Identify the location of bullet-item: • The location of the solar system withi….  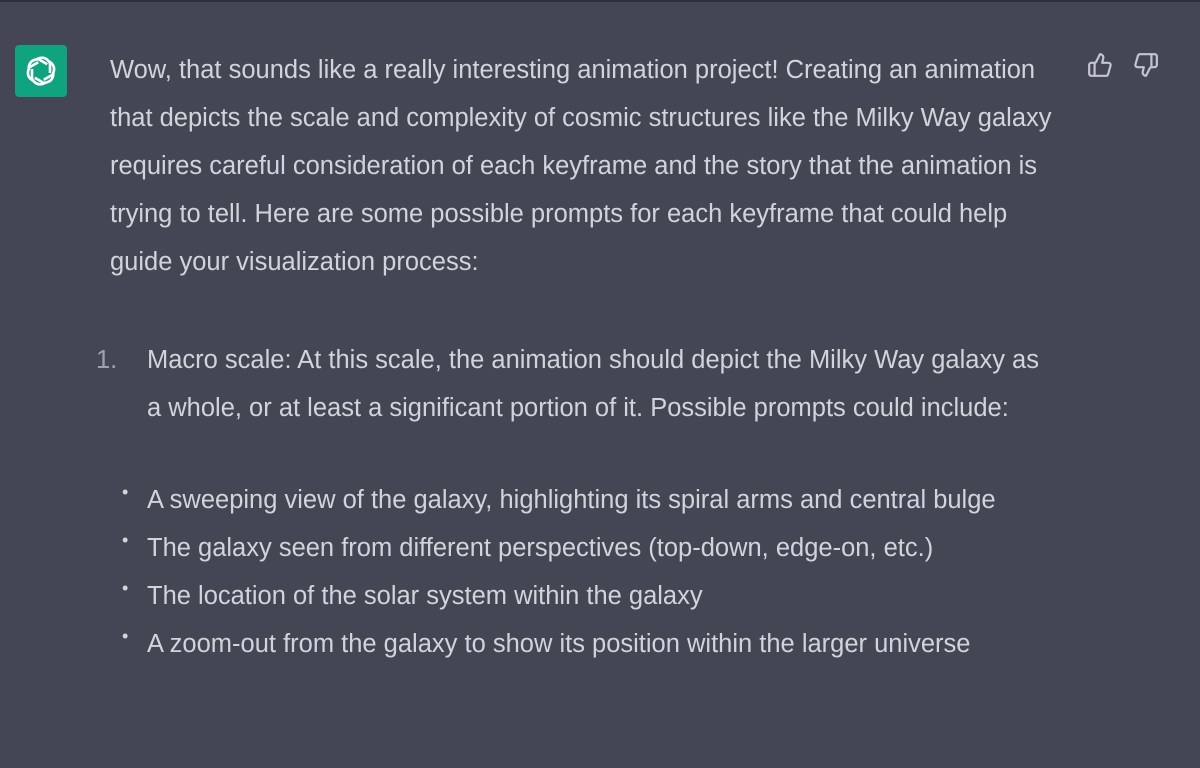
(588, 596).